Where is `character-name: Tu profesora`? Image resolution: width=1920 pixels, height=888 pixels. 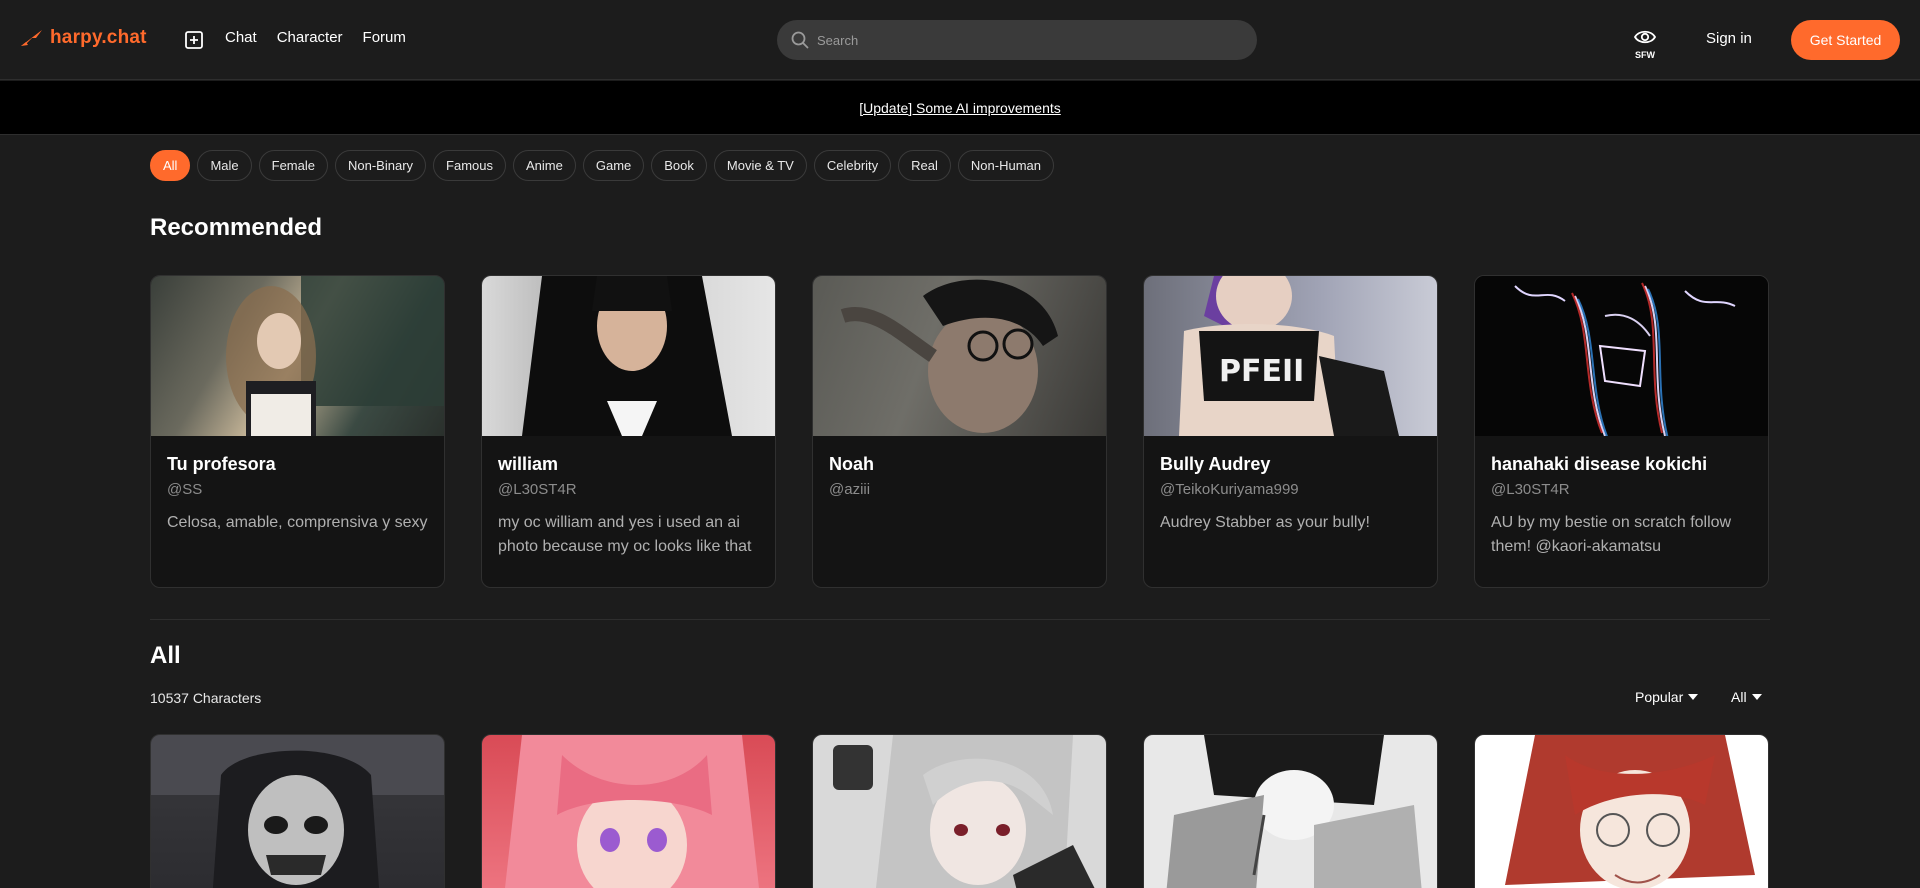 character-name: Tu profesora is located at coordinates (221, 464).